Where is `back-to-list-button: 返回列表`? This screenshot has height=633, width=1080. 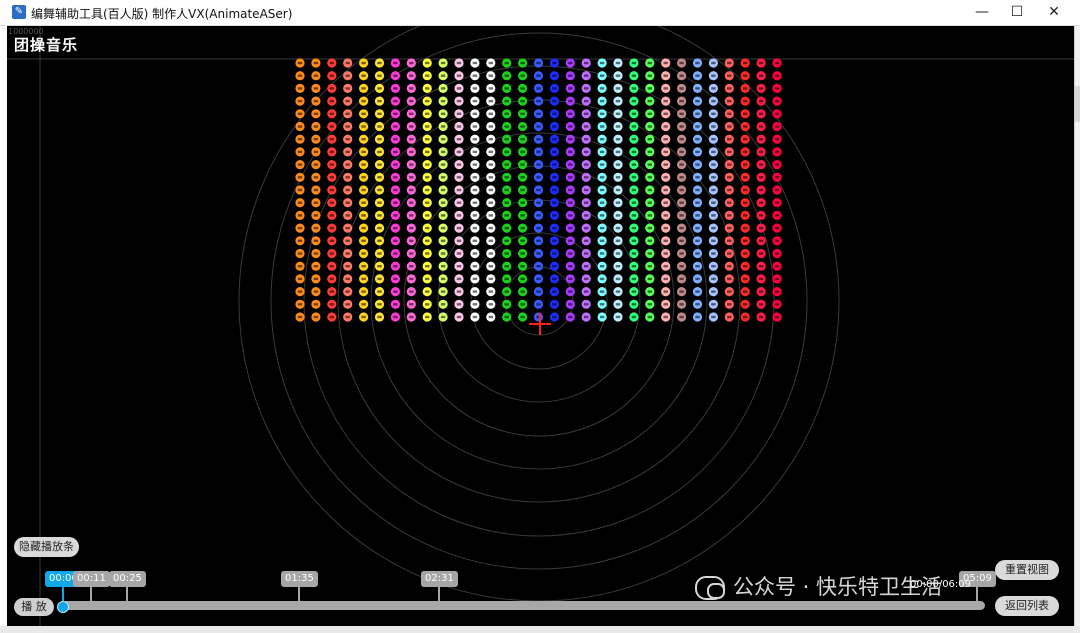
back-to-list-button: 返回列表 is located at coordinates (1027, 606).